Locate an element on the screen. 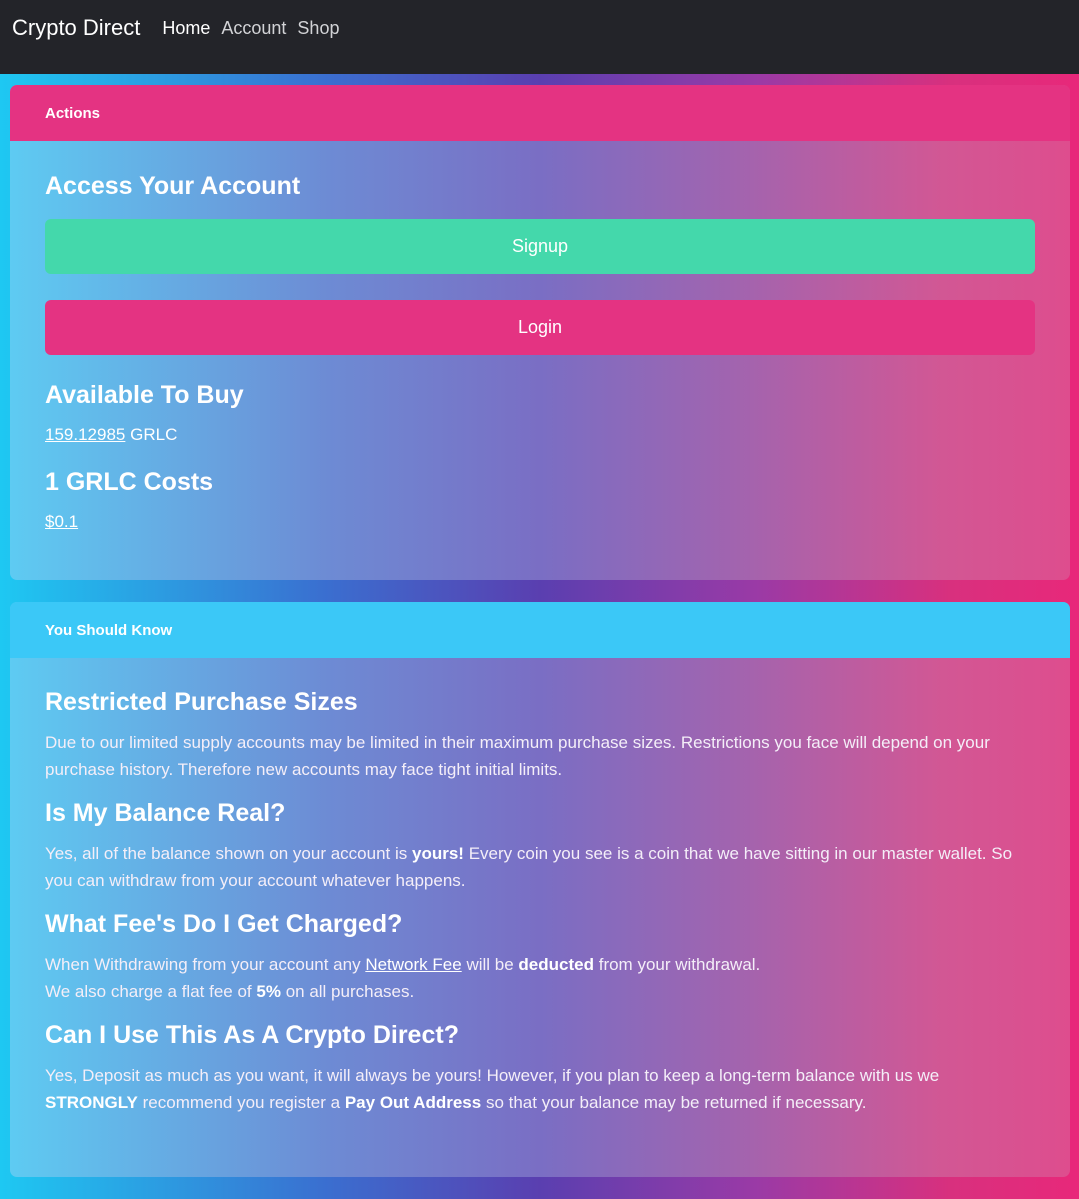 This screenshot has width=1079, height=1199. balance-real-title: Is My Balance Real? is located at coordinates (165, 813).